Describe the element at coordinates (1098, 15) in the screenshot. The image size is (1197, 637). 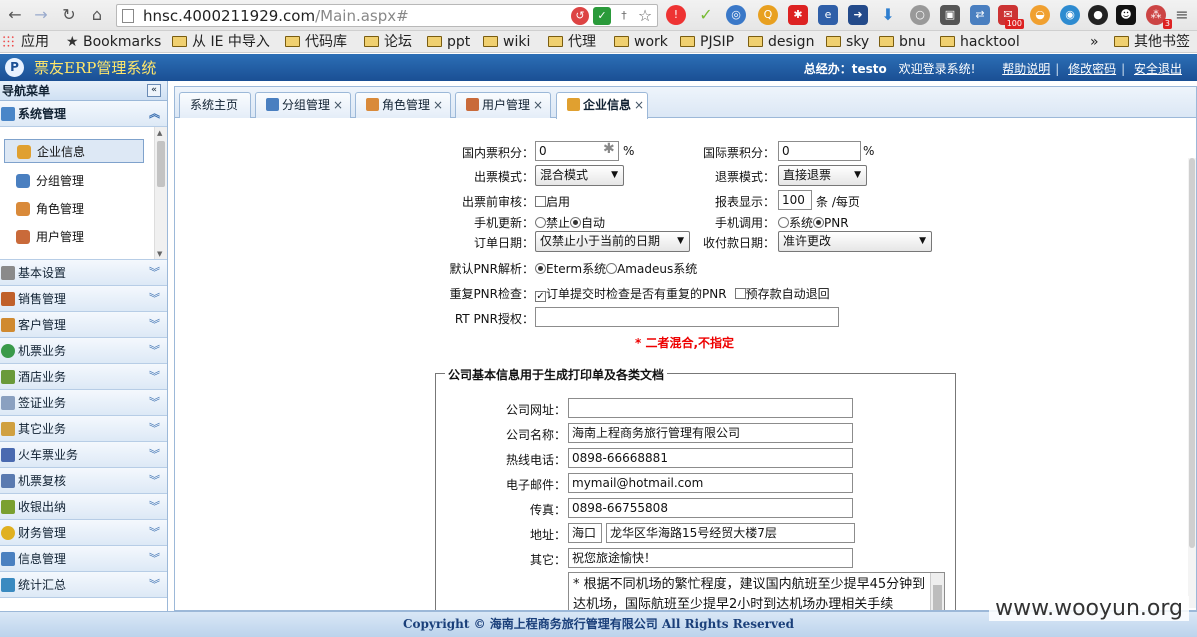
I see `lightbulb-ext-icon: ●` at that location.